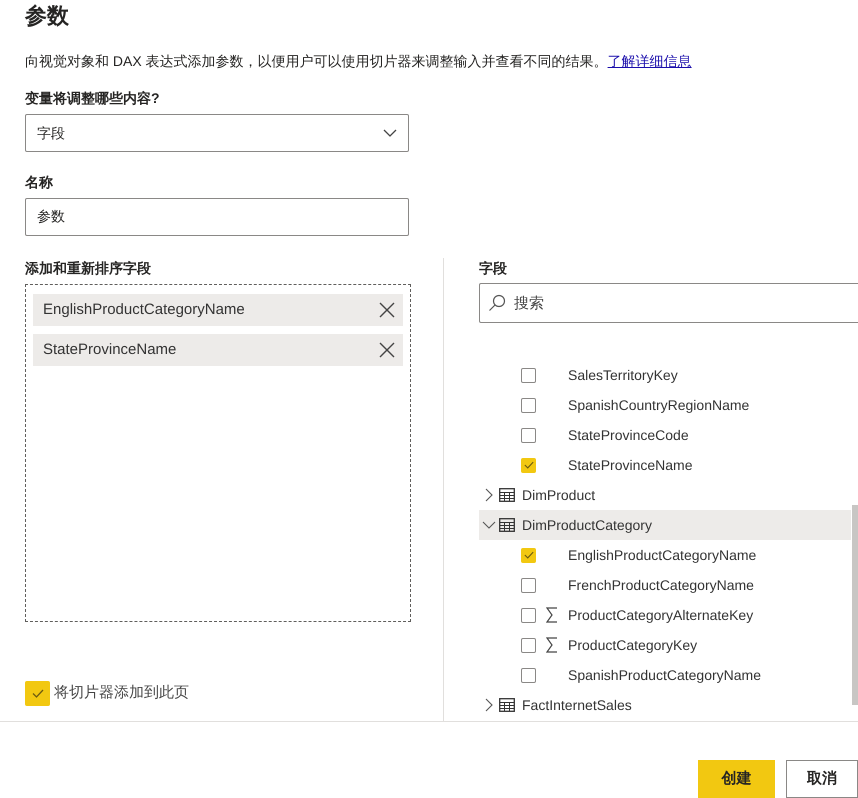  I want to click on field-name: StateProvinceName, so click(630, 465).